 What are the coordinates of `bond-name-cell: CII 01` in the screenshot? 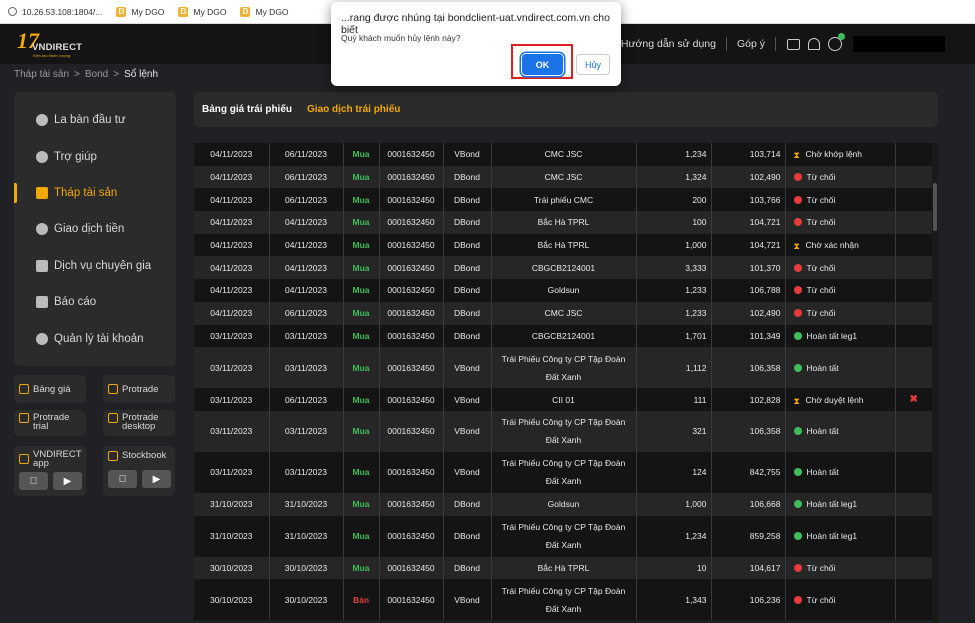 It's located at (564, 399).